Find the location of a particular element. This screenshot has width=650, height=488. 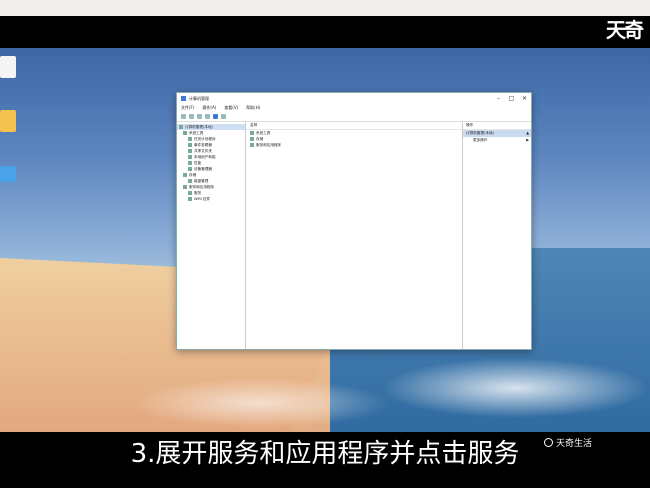

watermark-logo-icon is located at coordinates (548, 442).